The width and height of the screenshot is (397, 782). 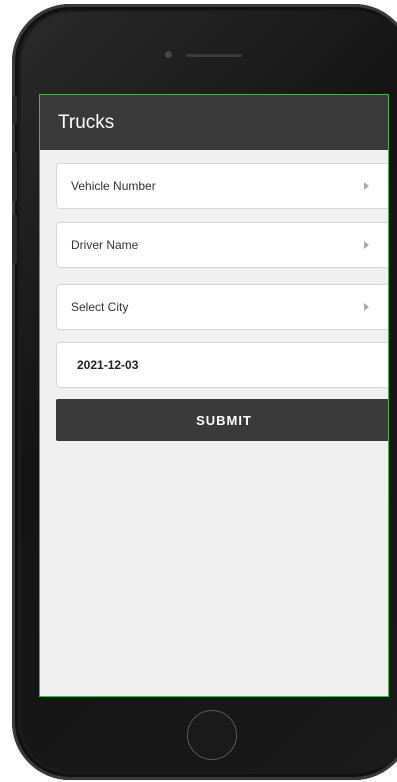 I want to click on phone-volume-up, so click(x=14, y=177).